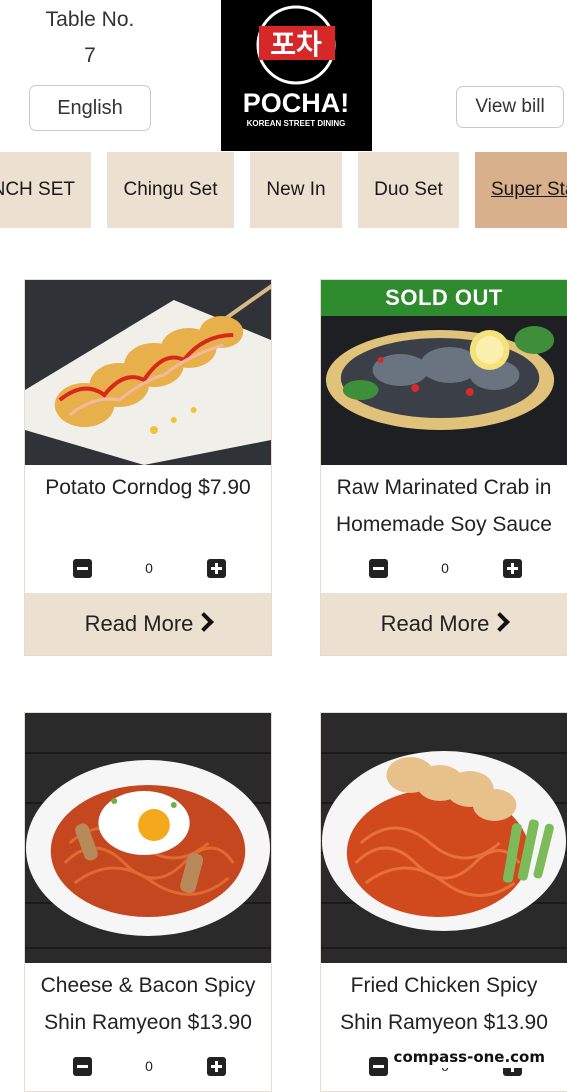 This screenshot has width=567, height=1092. What do you see at coordinates (529, 189) in the screenshot?
I see `tab-label: Super Star` at bounding box center [529, 189].